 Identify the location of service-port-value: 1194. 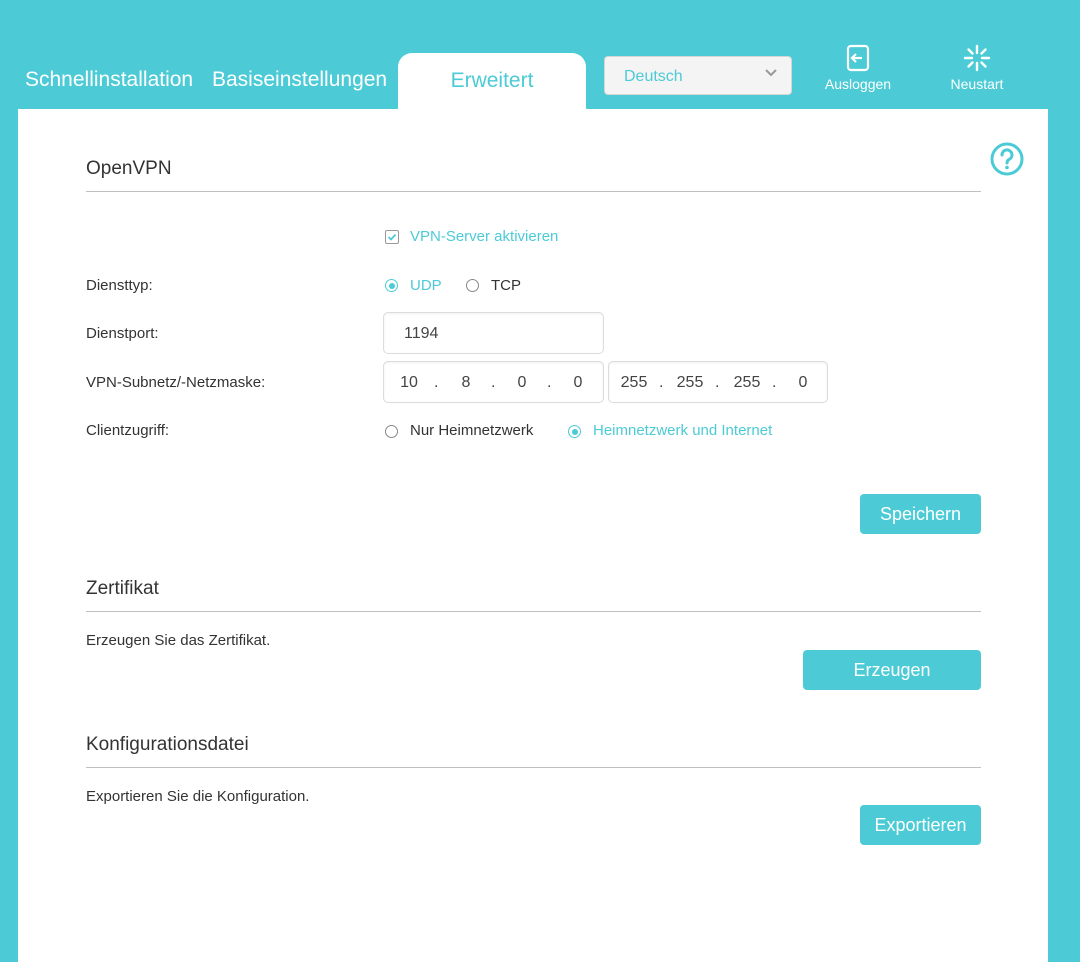
(421, 333).